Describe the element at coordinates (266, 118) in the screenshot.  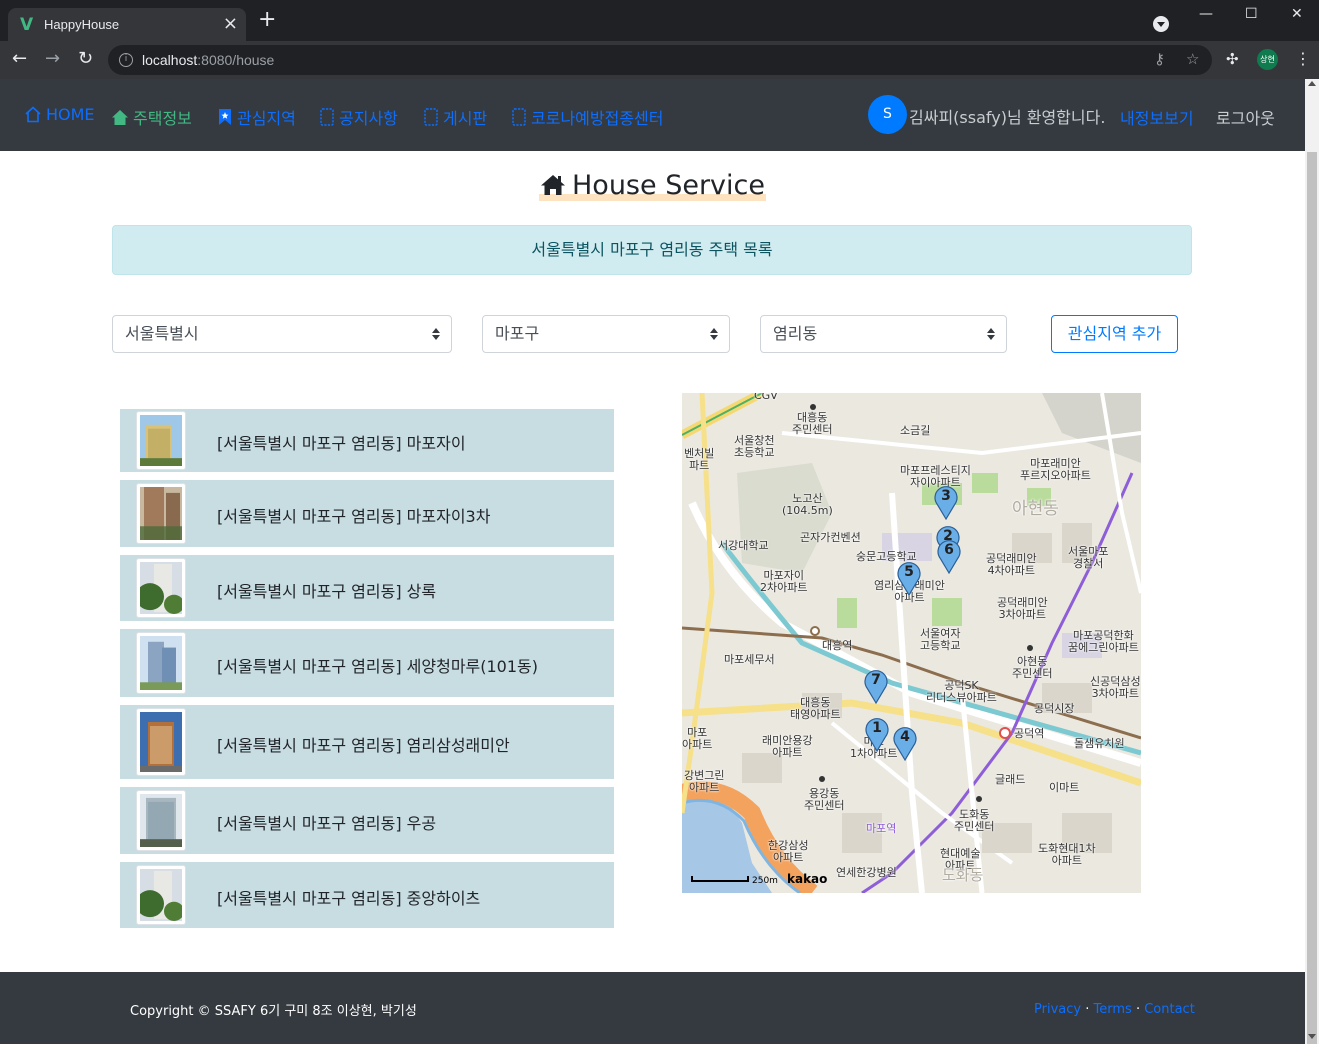
I see `nav-interest-area-label: 관심지역` at that location.